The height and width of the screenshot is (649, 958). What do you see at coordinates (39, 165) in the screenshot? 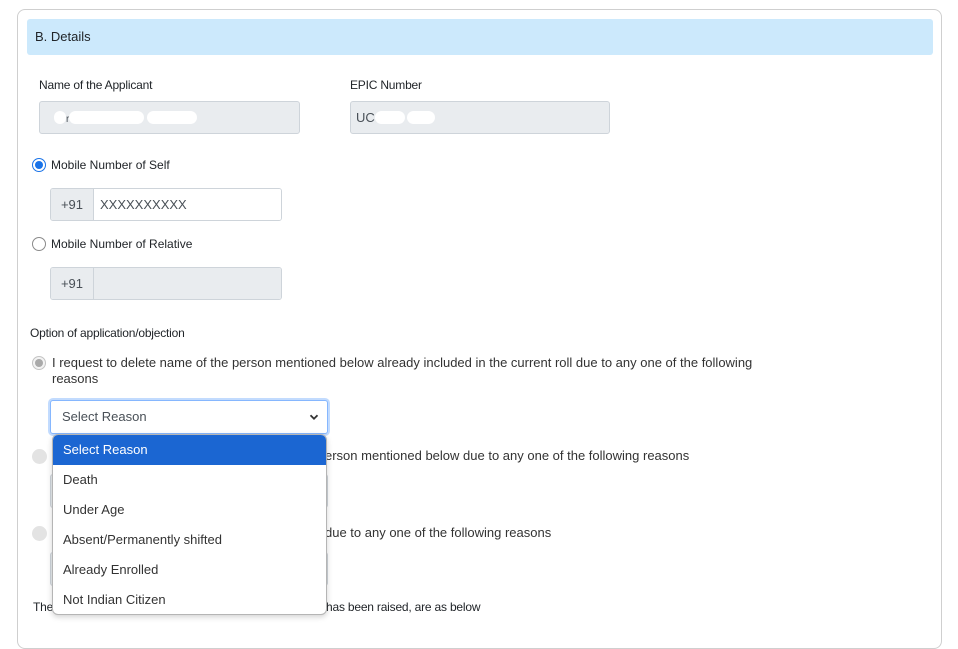
I see `mobile-self-radio` at bounding box center [39, 165].